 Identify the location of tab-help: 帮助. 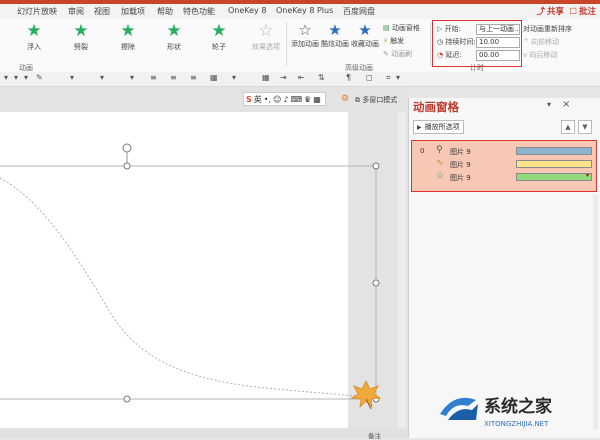
(165, 11).